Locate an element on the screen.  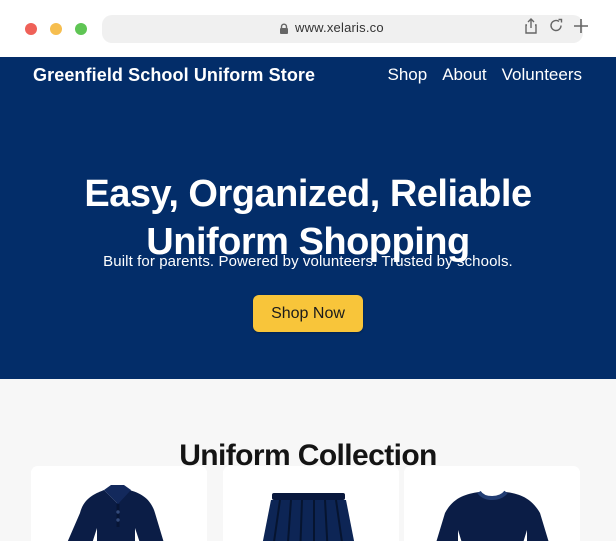
lock-icon is located at coordinates (284, 28).